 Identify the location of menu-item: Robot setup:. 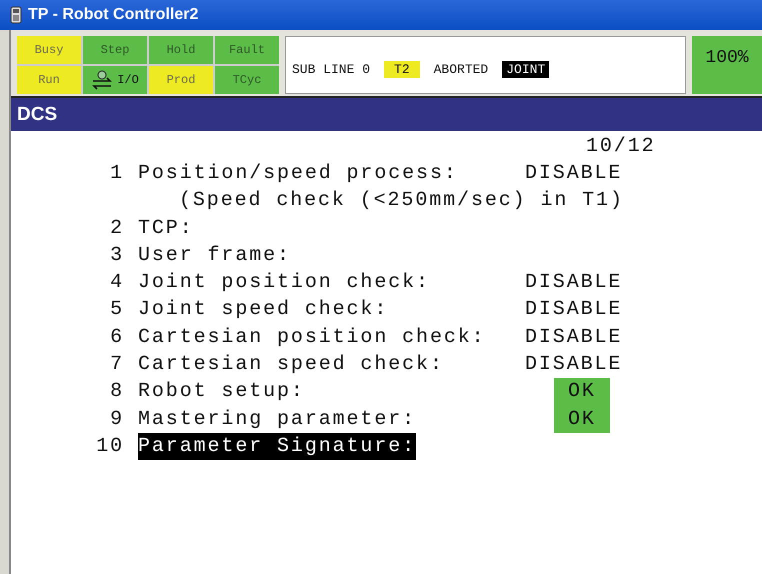
(331, 392).